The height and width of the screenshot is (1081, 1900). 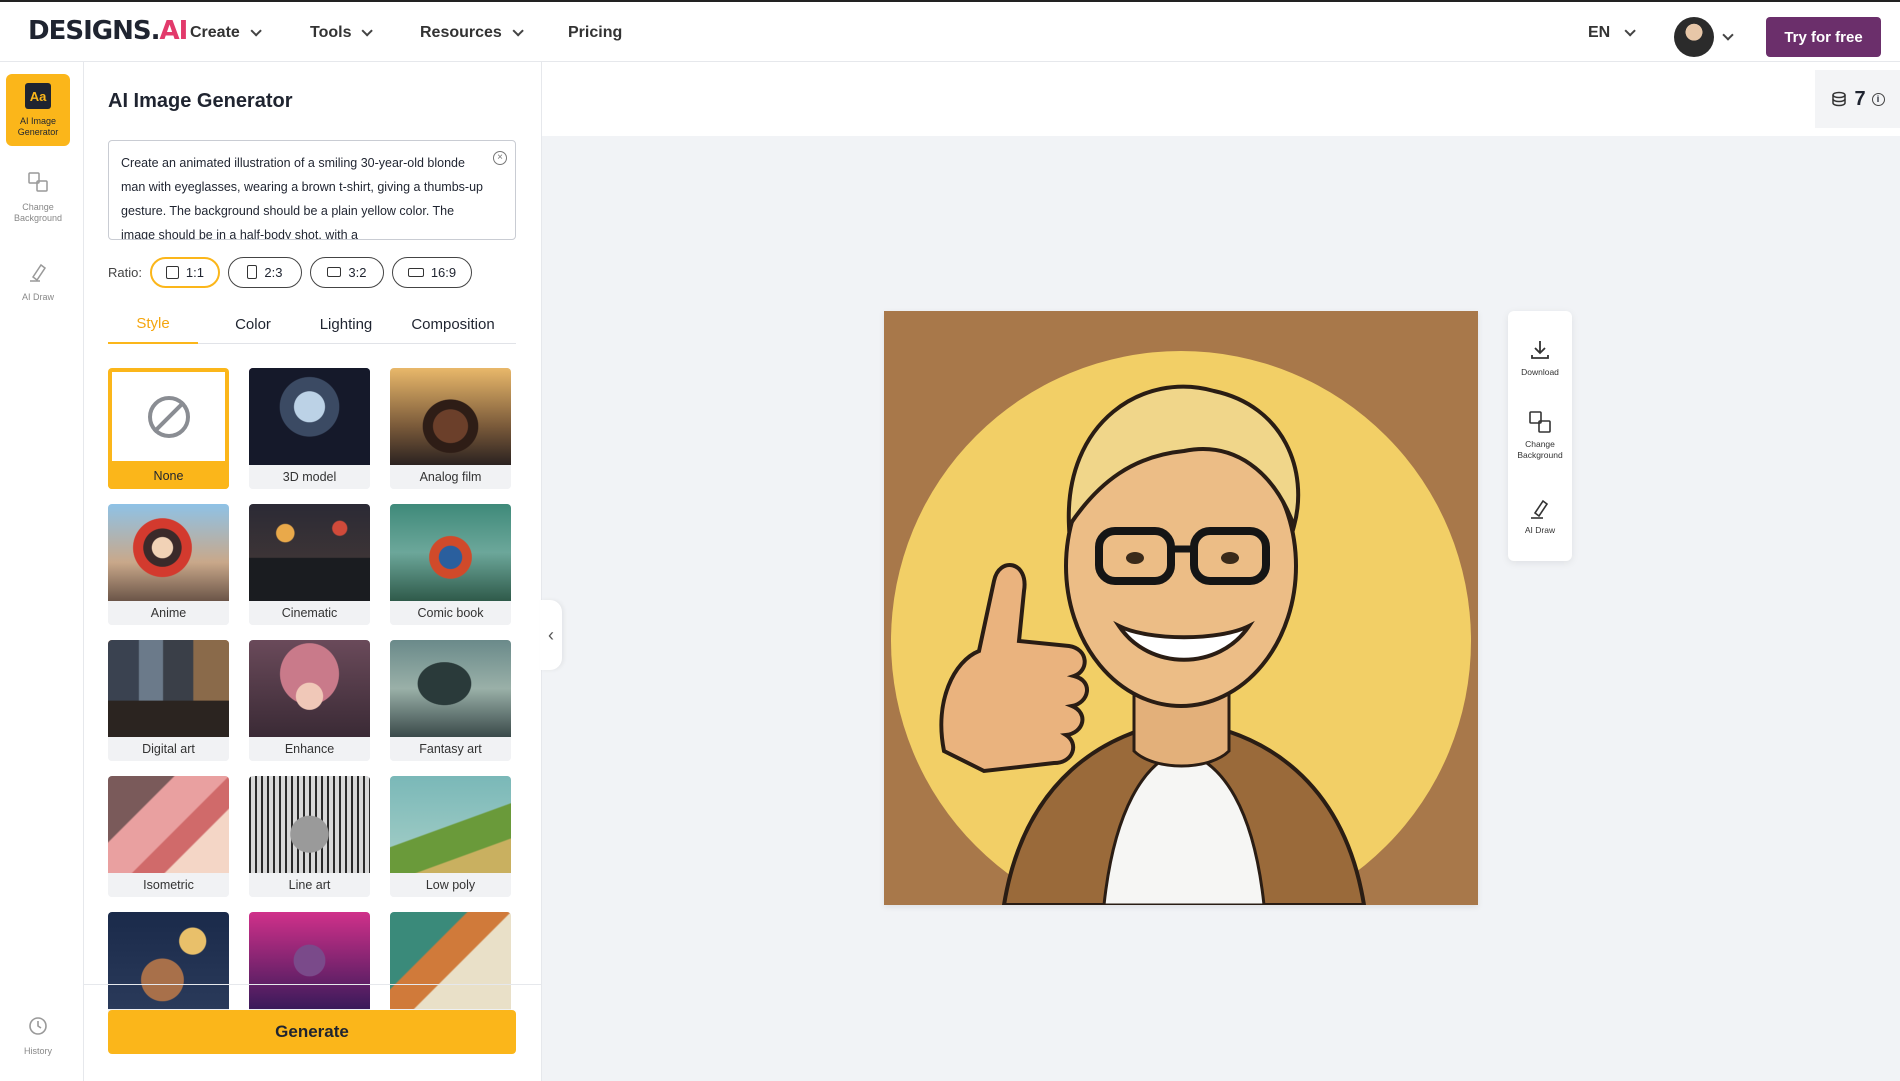 I want to click on ratio-1-1-button: 1:1, so click(x=184, y=272).